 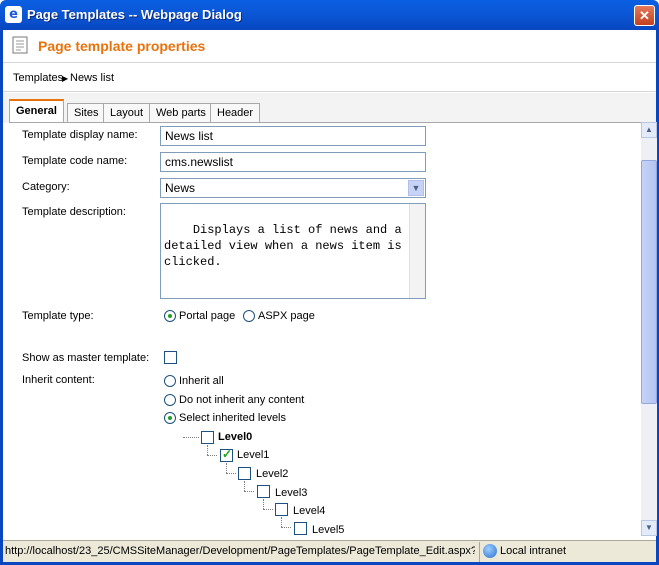 I want to click on tab-header: Header, so click(x=235, y=113).